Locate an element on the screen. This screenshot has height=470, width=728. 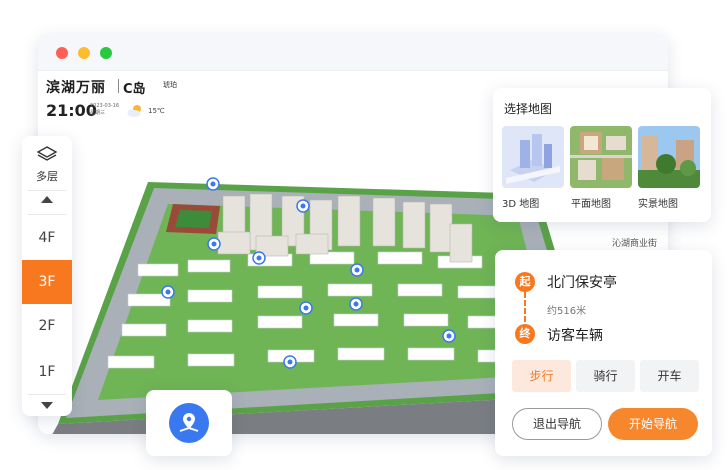
route-distance: 约516米 is located at coordinates (567, 311).